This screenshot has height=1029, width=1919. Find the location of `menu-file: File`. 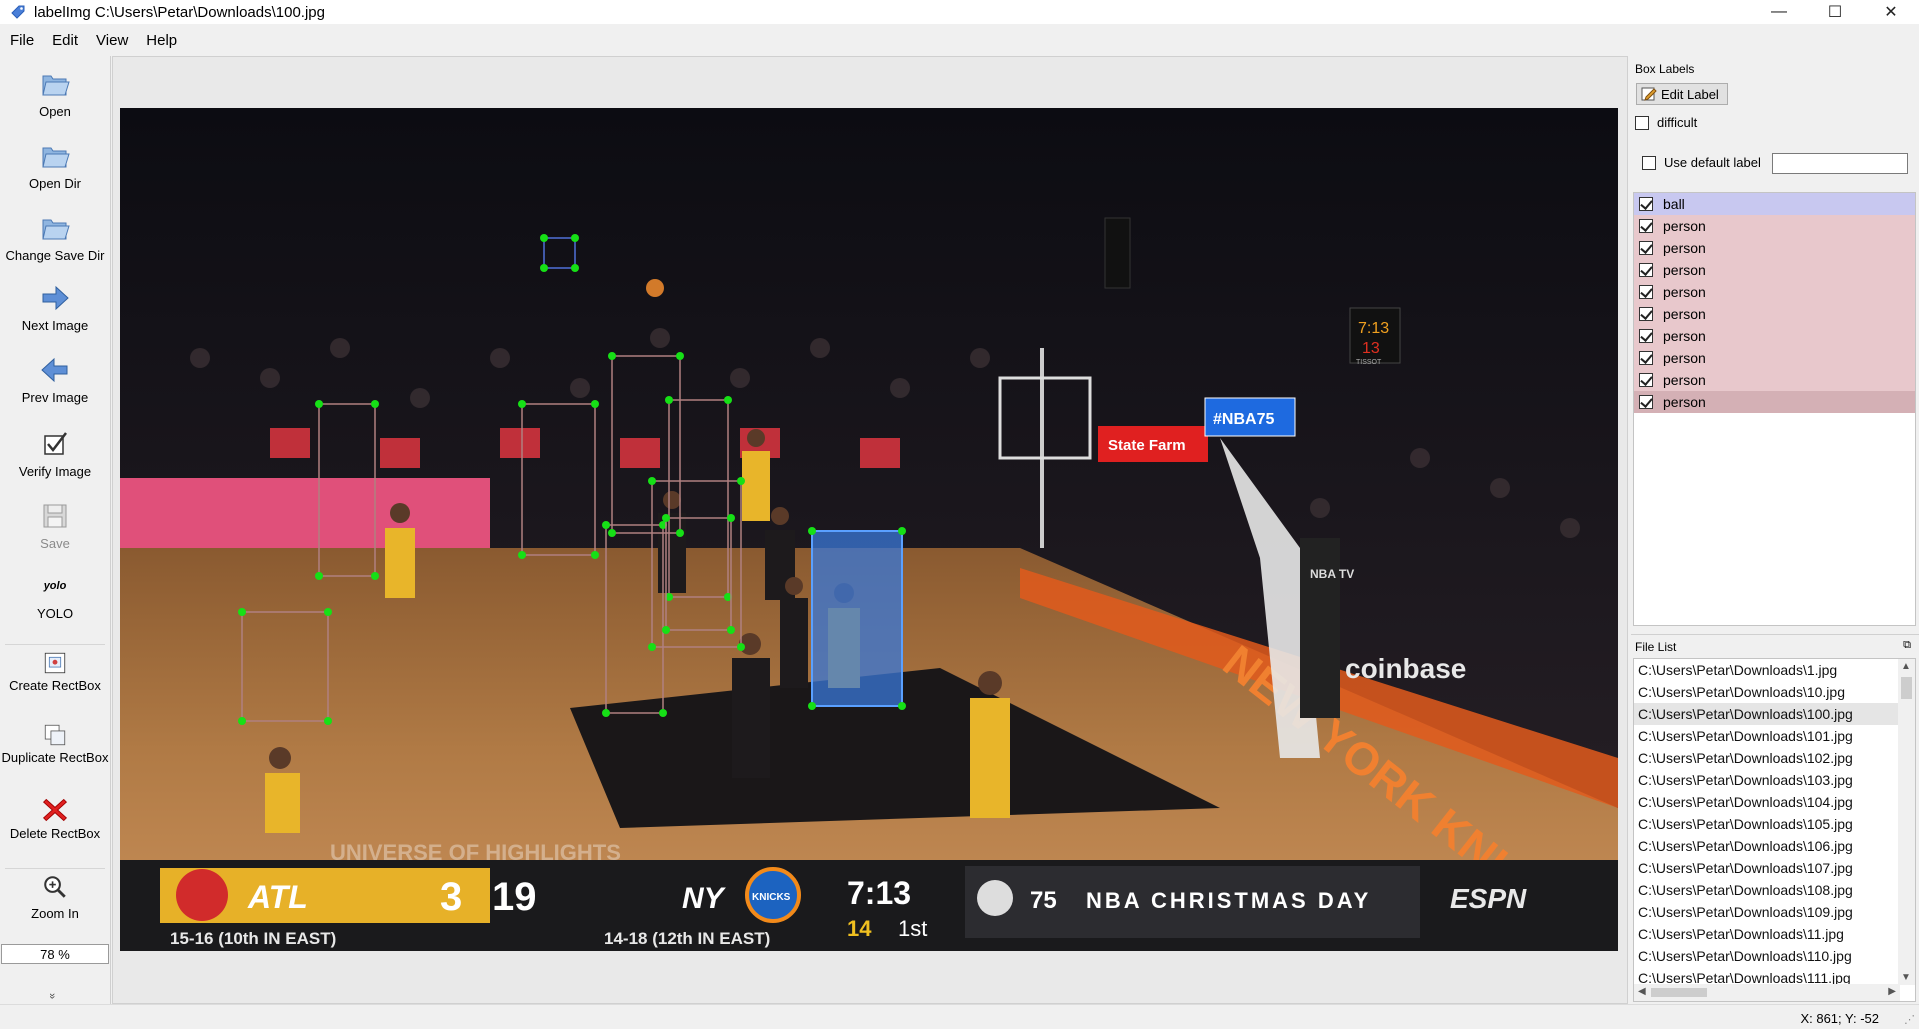

menu-file: File is located at coordinates (22, 40).